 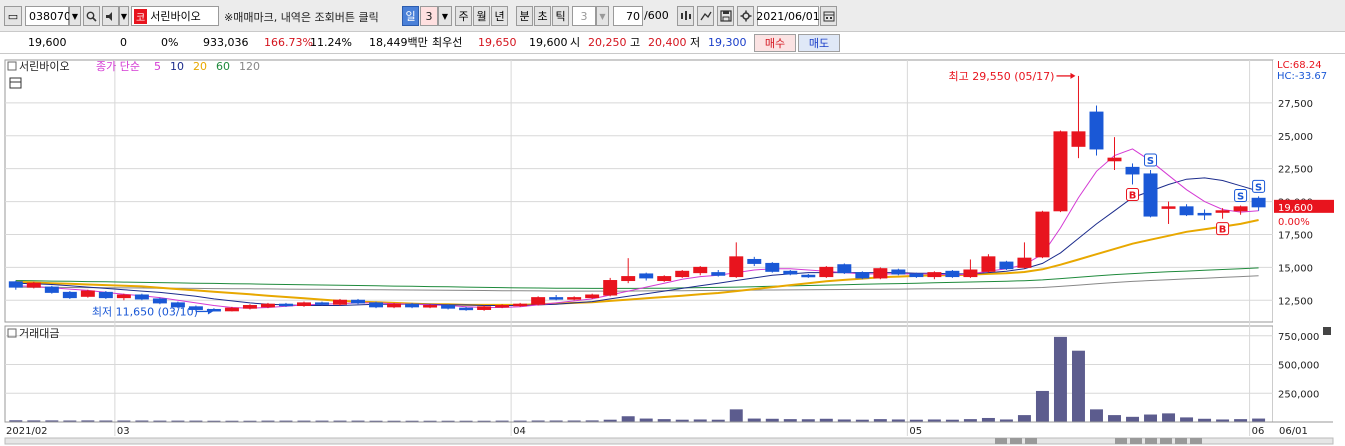 What do you see at coordinates (499, 16) in the screenshot?
I see `period-year-button: 년` at bounding box center [499, 16].